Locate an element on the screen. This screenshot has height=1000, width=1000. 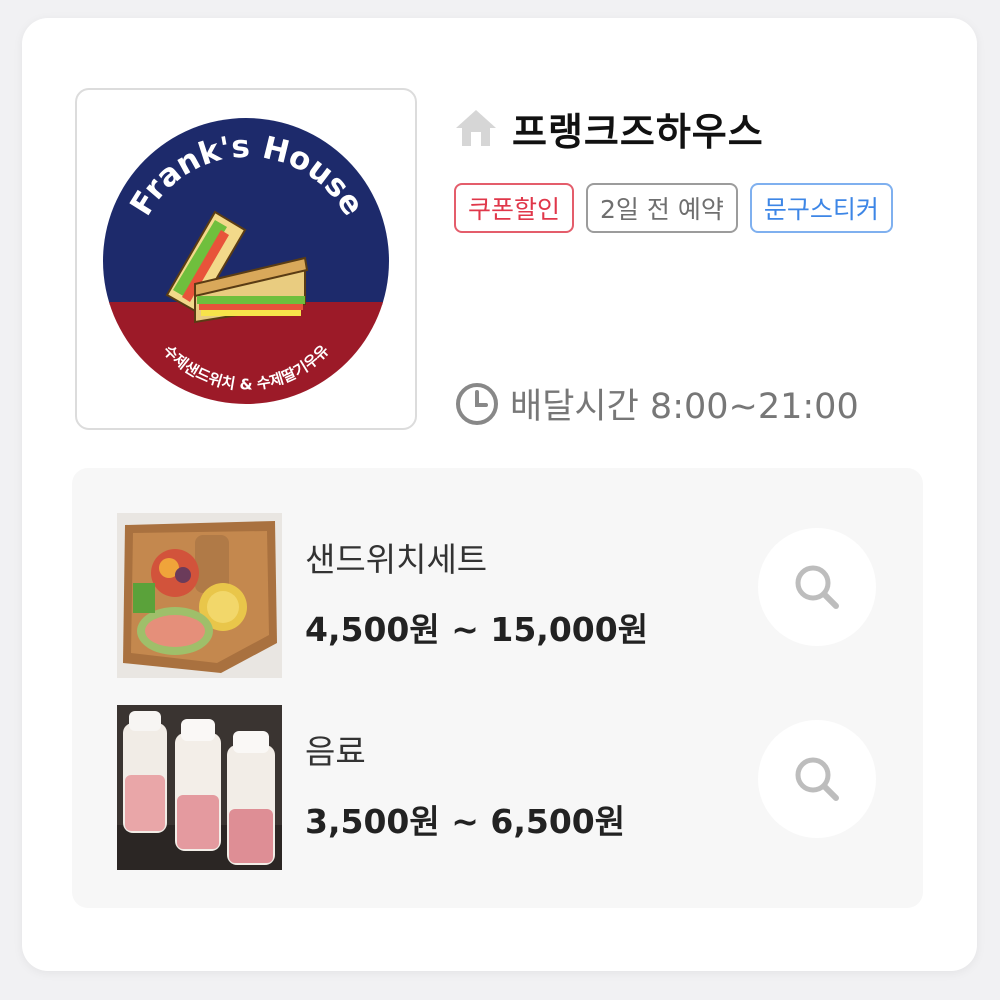
menu-item-name: 음료 is located at coordinates (335, 751).